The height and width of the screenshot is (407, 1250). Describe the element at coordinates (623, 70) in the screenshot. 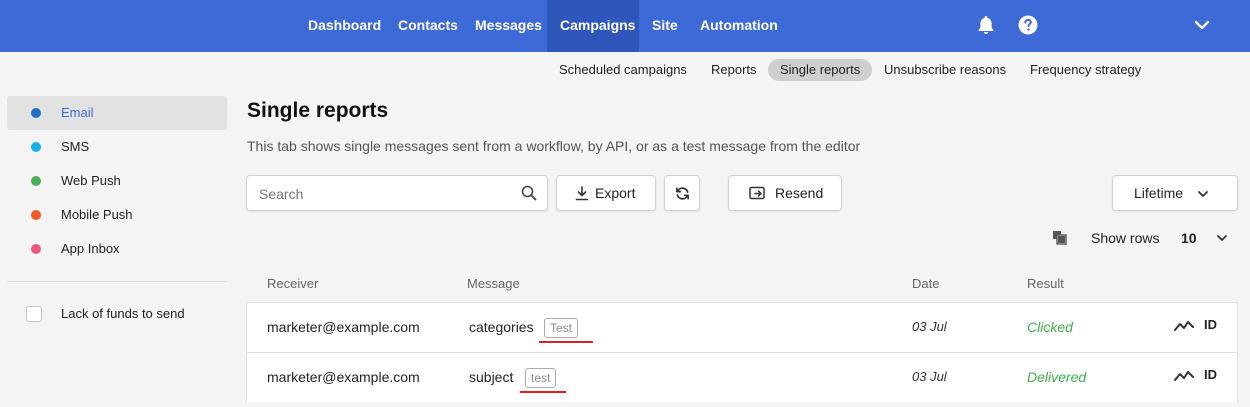

I see `subtab-scheduled-campaigns: Scheduled campaigns` at that location.